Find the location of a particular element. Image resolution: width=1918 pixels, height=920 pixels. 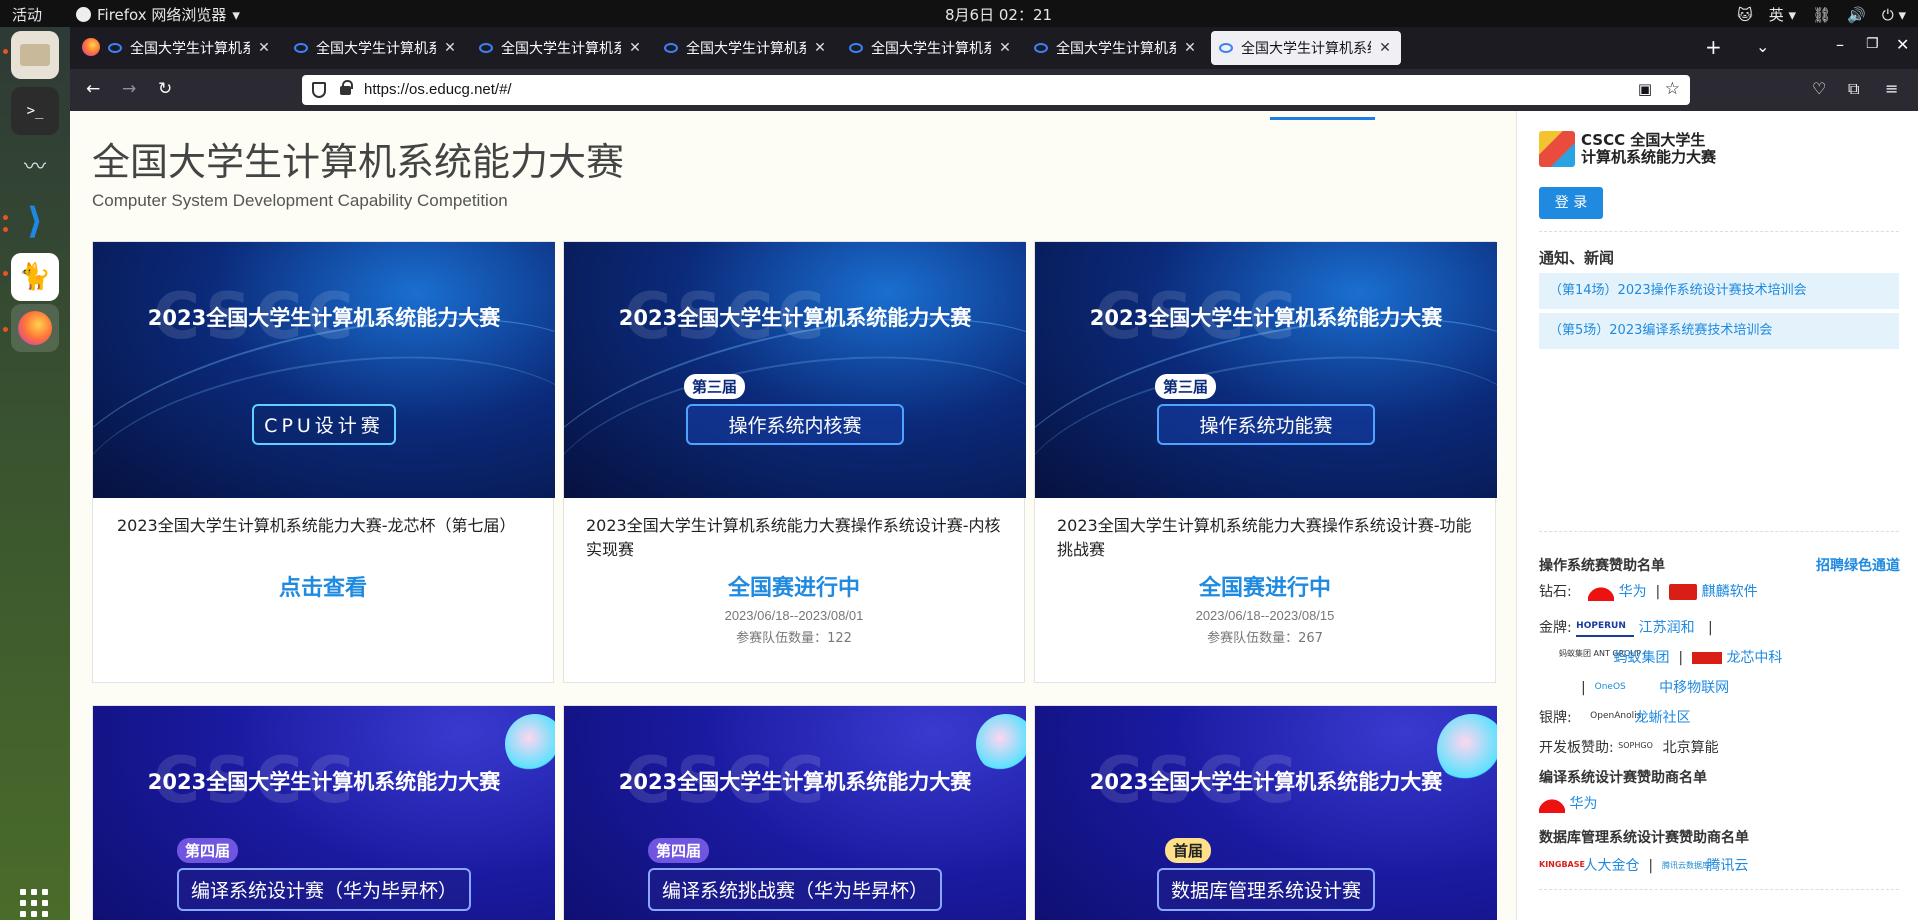

card-banner: CSCC 2023全国大学生计算机系统能力大赛 CPU设计赛 is located at coordinates (324, 370).